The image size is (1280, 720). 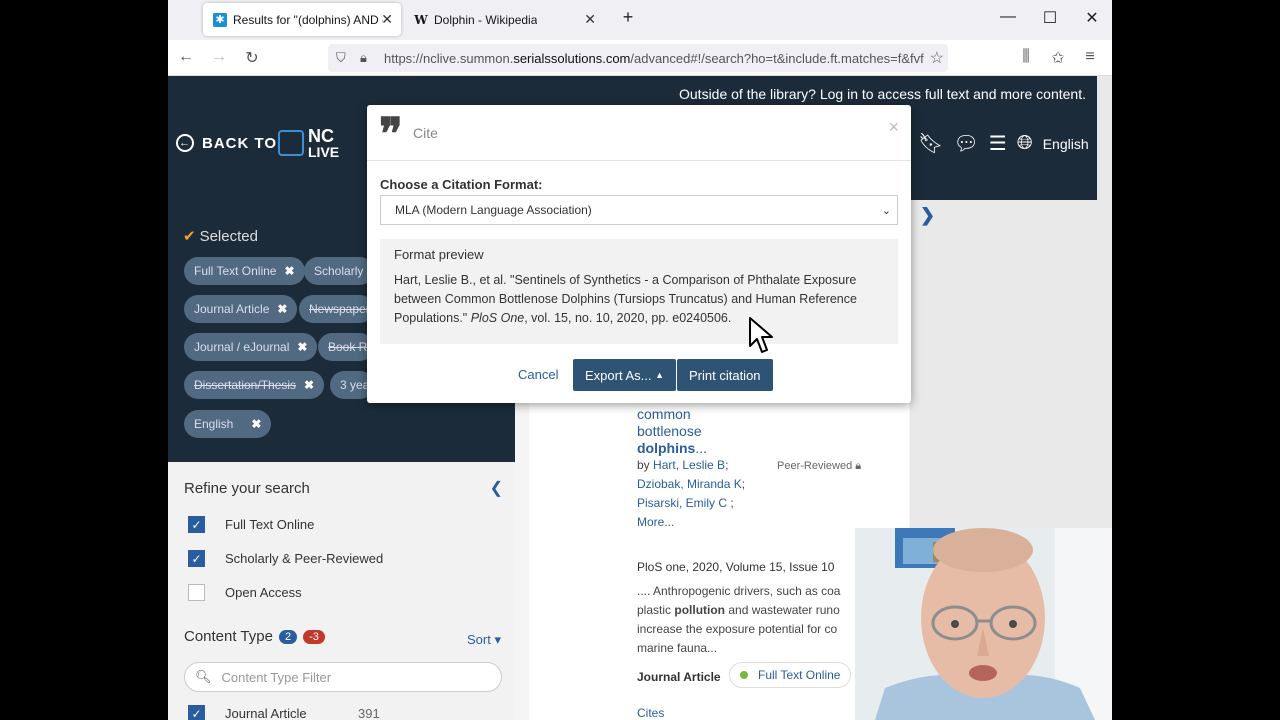 What do you see at coordinates (228, 424) in the screenshot?
I see `filter-chip: English ✖` at bounding box center [228, 424].